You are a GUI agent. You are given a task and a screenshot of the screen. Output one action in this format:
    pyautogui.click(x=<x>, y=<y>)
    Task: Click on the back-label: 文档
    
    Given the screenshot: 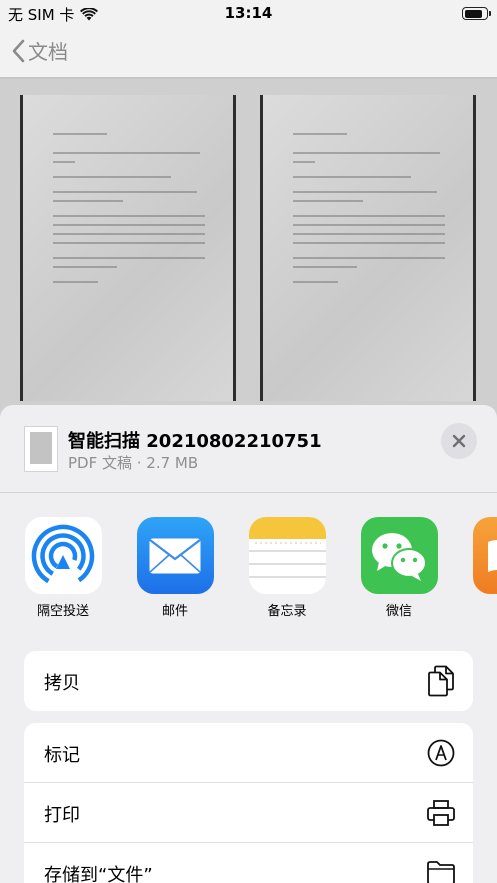 What is the action you would take?
    pyautogui.click(x=48, y=52)
    